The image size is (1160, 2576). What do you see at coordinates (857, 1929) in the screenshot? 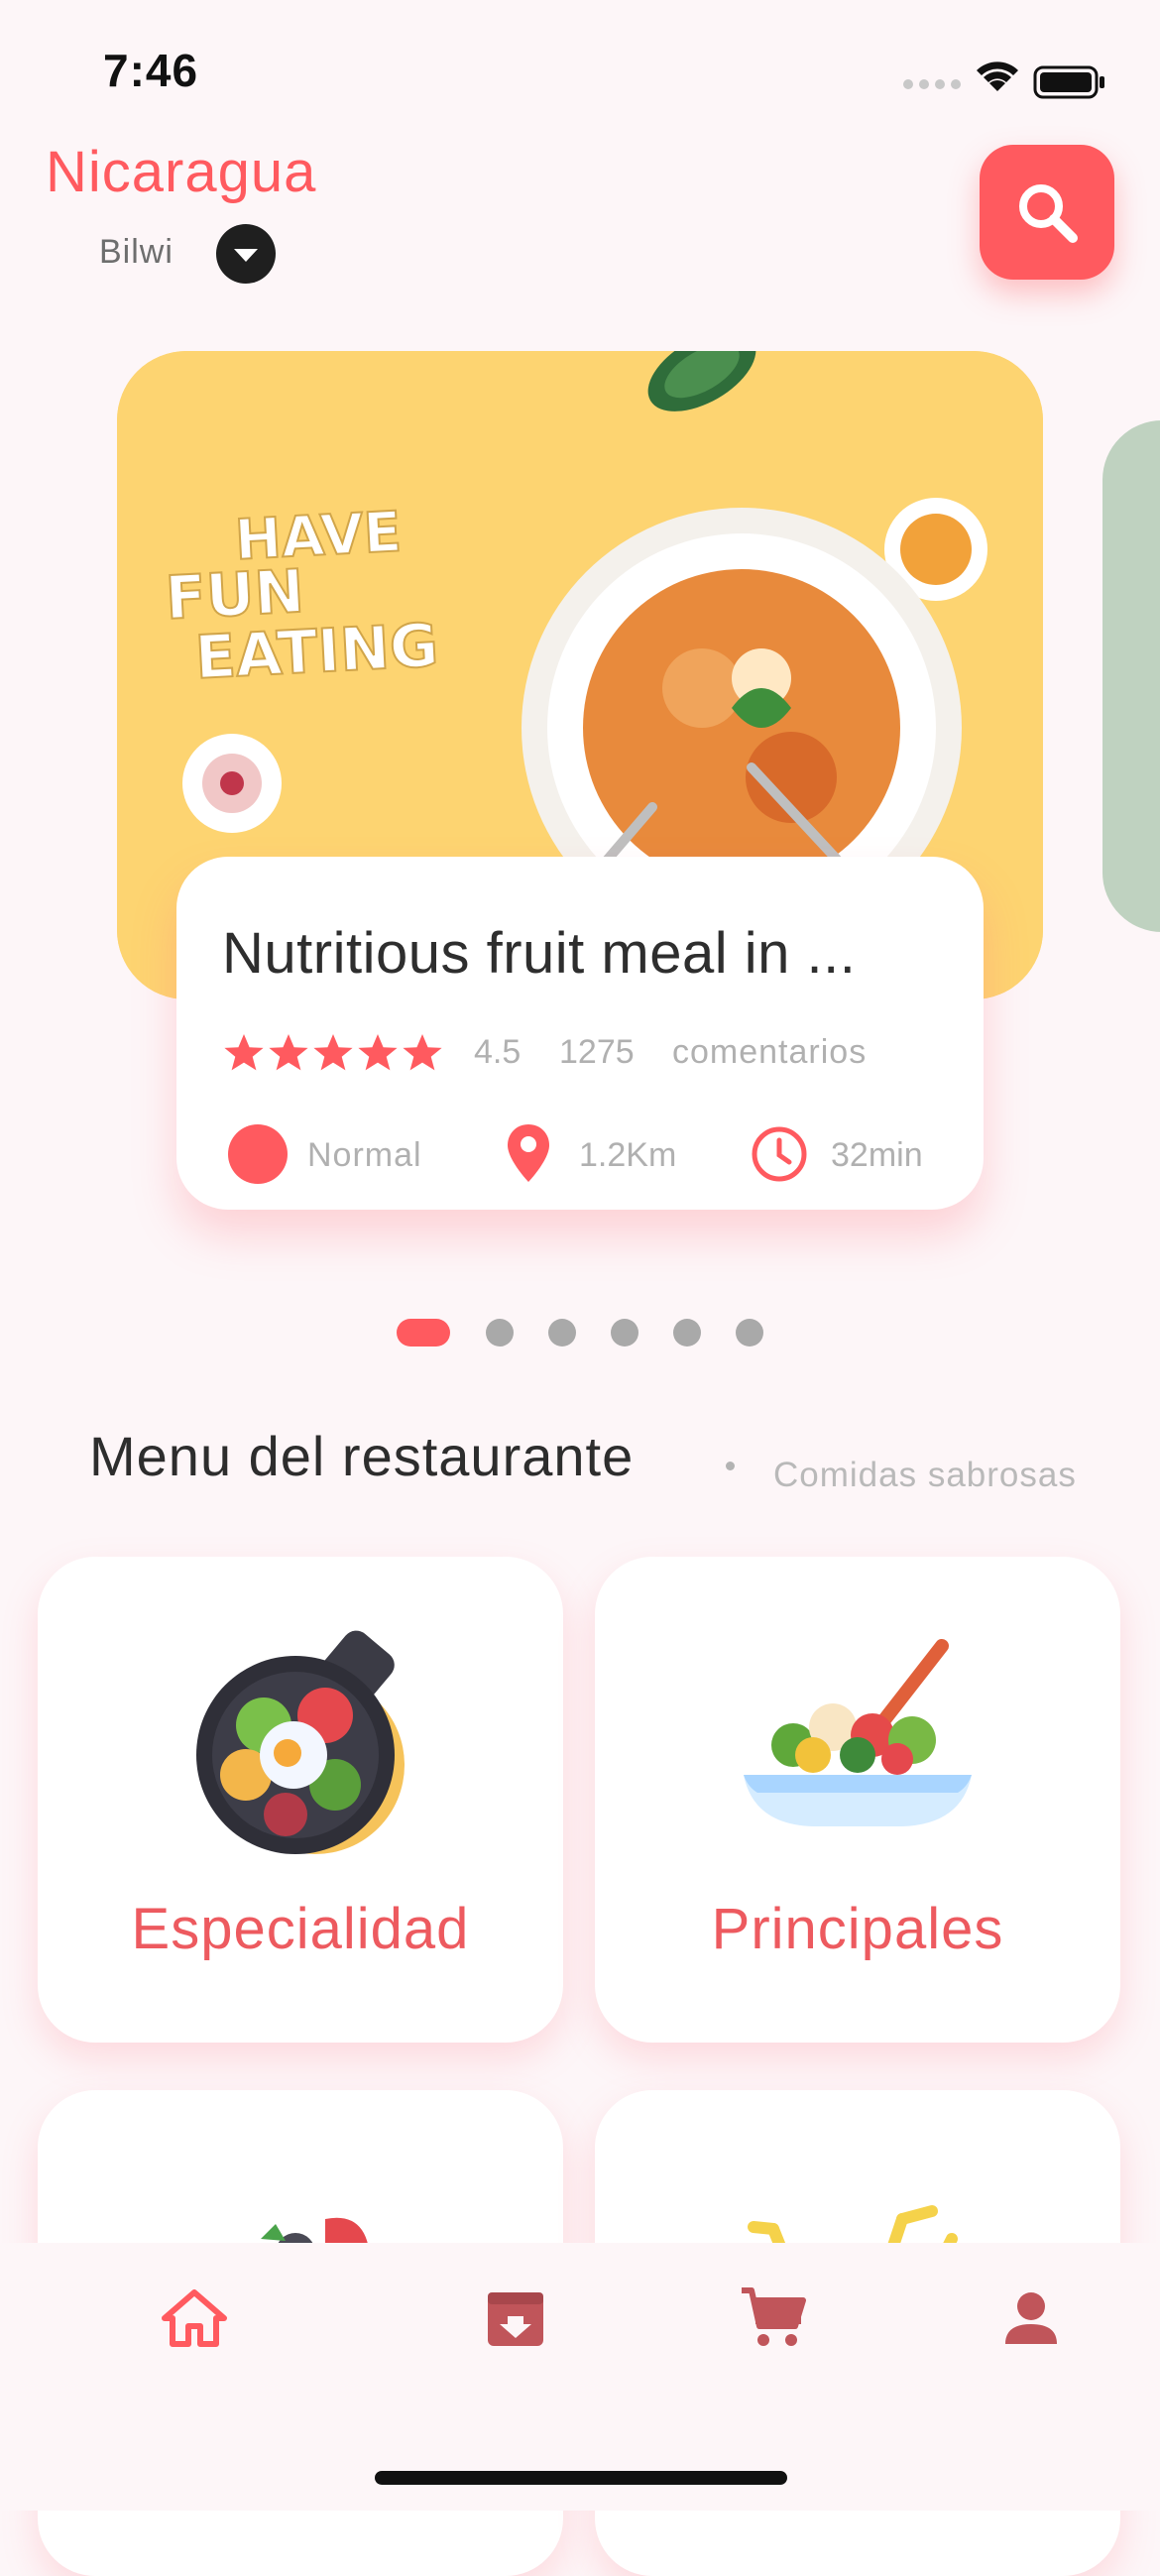
I see `category-label: Principales` at bounding box center [857, 1929].